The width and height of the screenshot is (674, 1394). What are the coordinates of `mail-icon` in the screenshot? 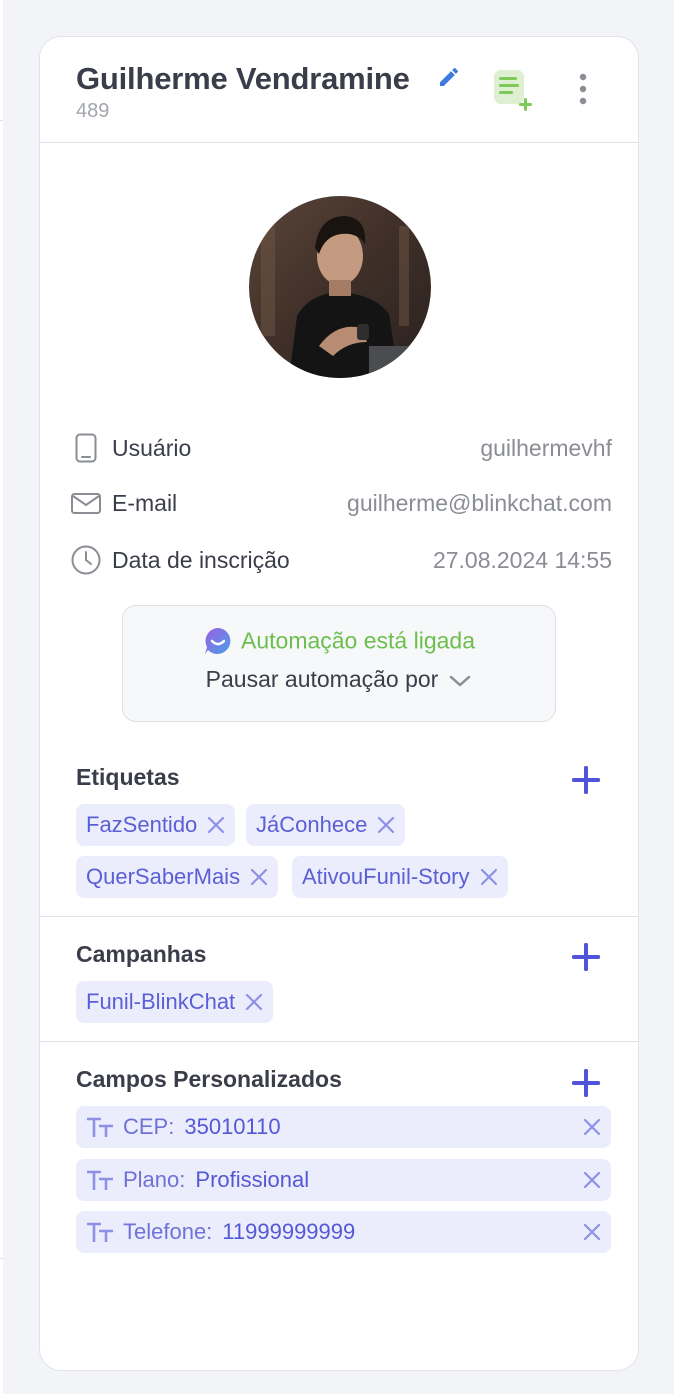 It's located at (86, 503).